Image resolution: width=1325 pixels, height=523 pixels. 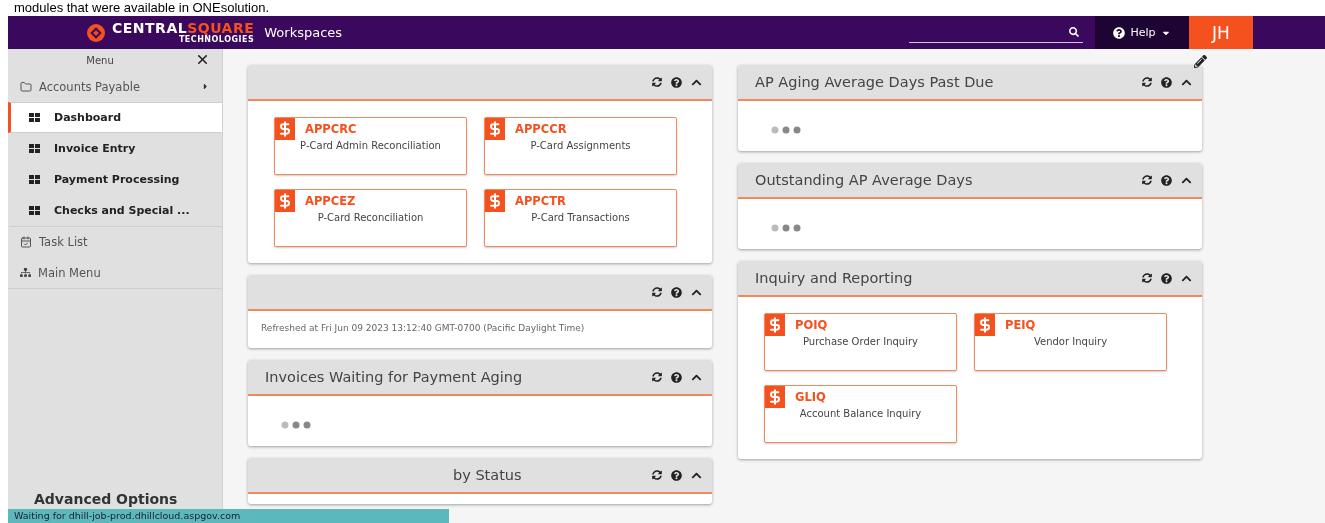 I want to click on pencil-icon, so click(x=1200, y=61).